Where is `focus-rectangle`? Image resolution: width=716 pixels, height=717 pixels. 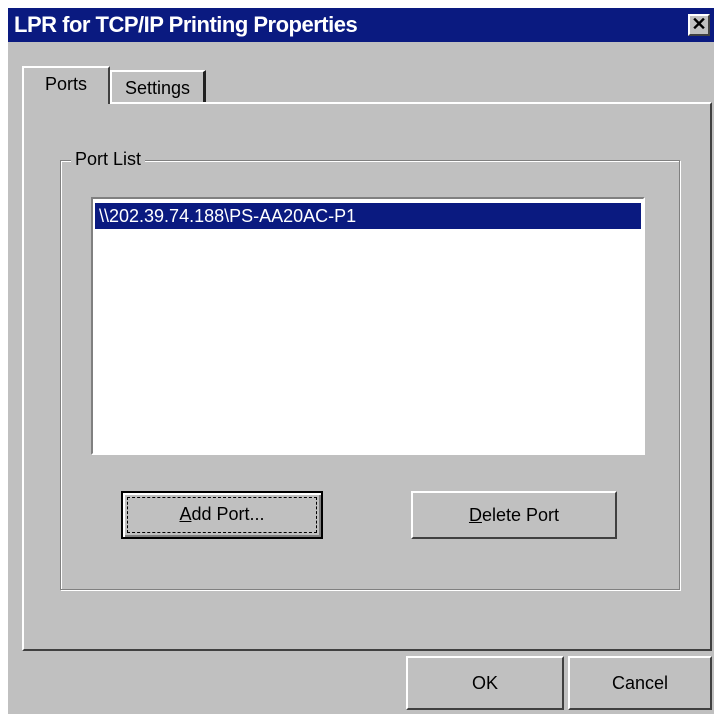
focus-rectangle is located at coordinates (222, 515).